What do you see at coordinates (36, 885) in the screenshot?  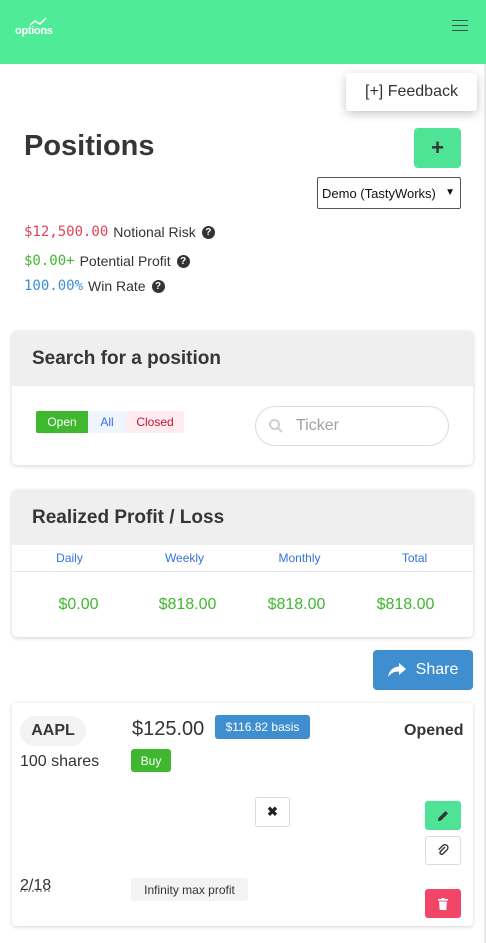 I see `position-date: 2/18` at bounding box center [36, 885].